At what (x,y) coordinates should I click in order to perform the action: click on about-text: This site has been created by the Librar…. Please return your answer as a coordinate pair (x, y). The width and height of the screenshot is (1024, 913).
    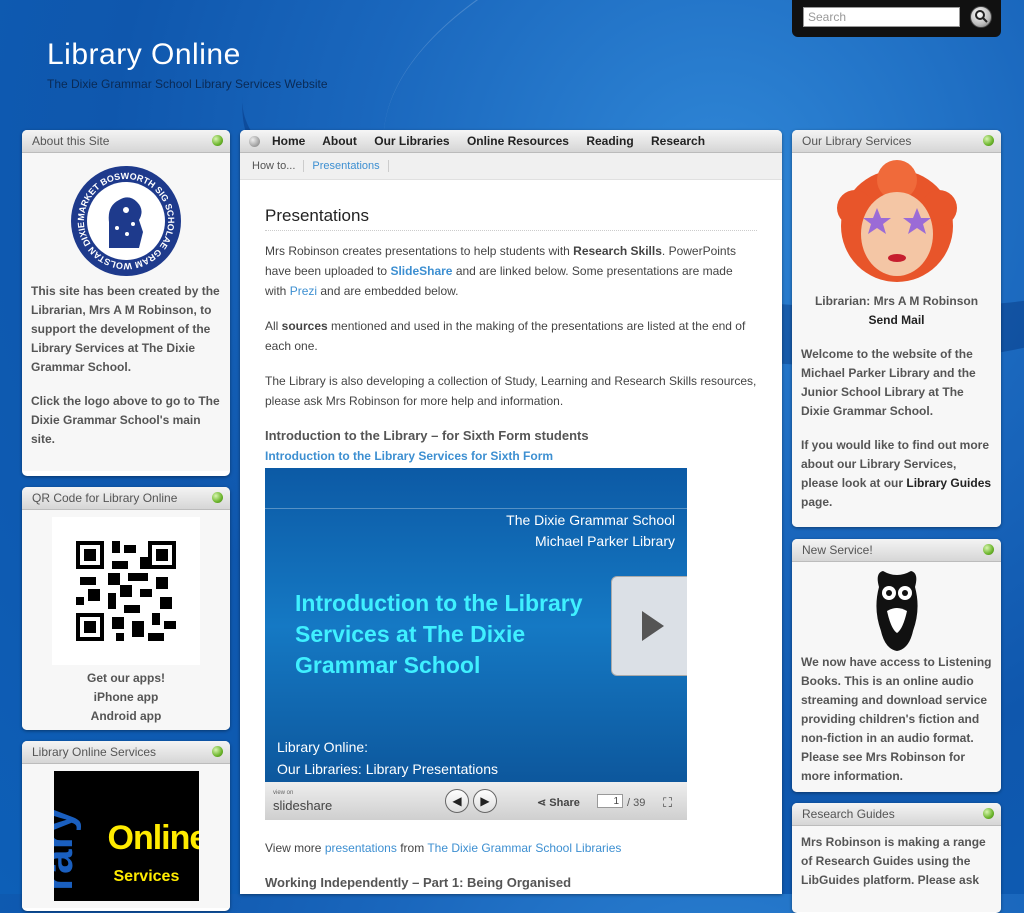
    Looking at the image, I should click on (125, 329).